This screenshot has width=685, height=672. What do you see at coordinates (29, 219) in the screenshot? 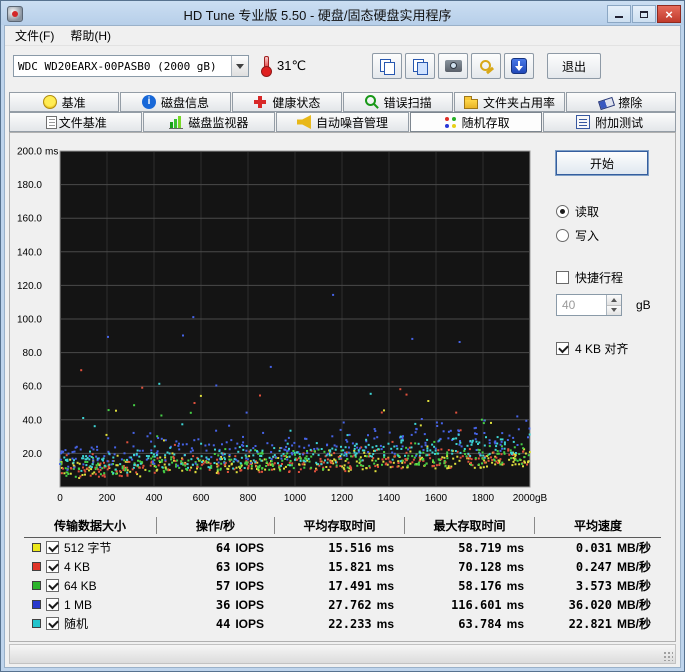
I see `svg-text: 160.0` at bounding box center [29, 219].